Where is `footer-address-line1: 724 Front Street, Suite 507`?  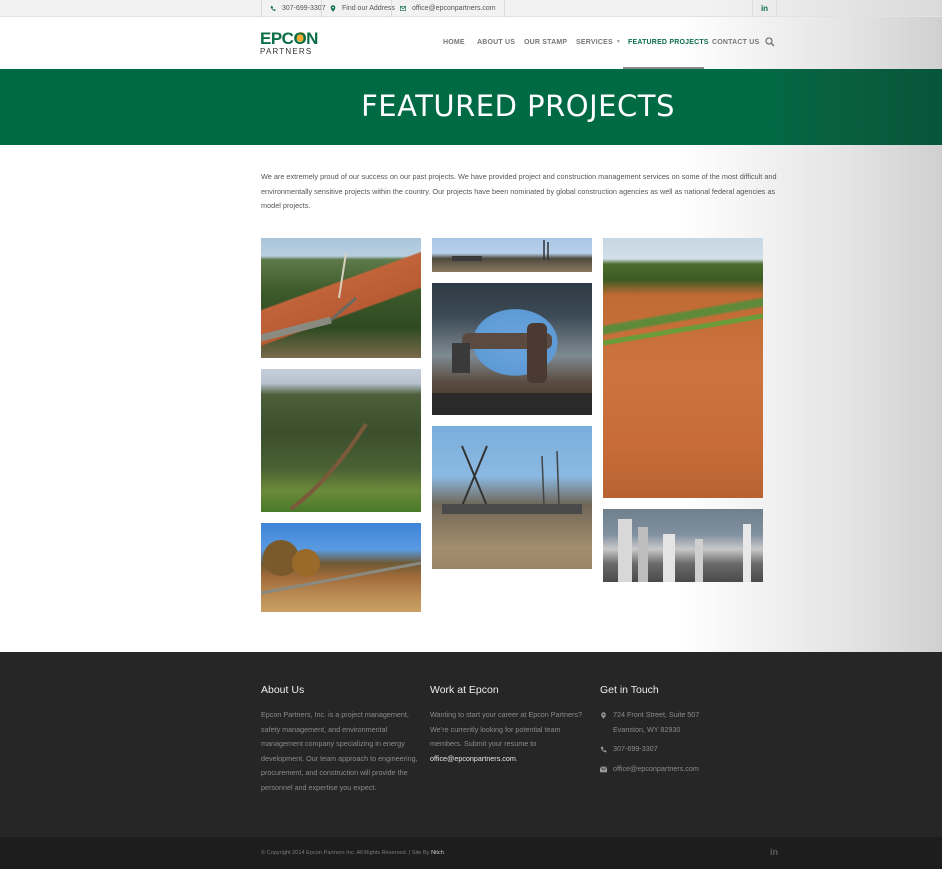 footer-address-line1: 724 Front Street, Suite 507 is located at coordinates (656, 714).